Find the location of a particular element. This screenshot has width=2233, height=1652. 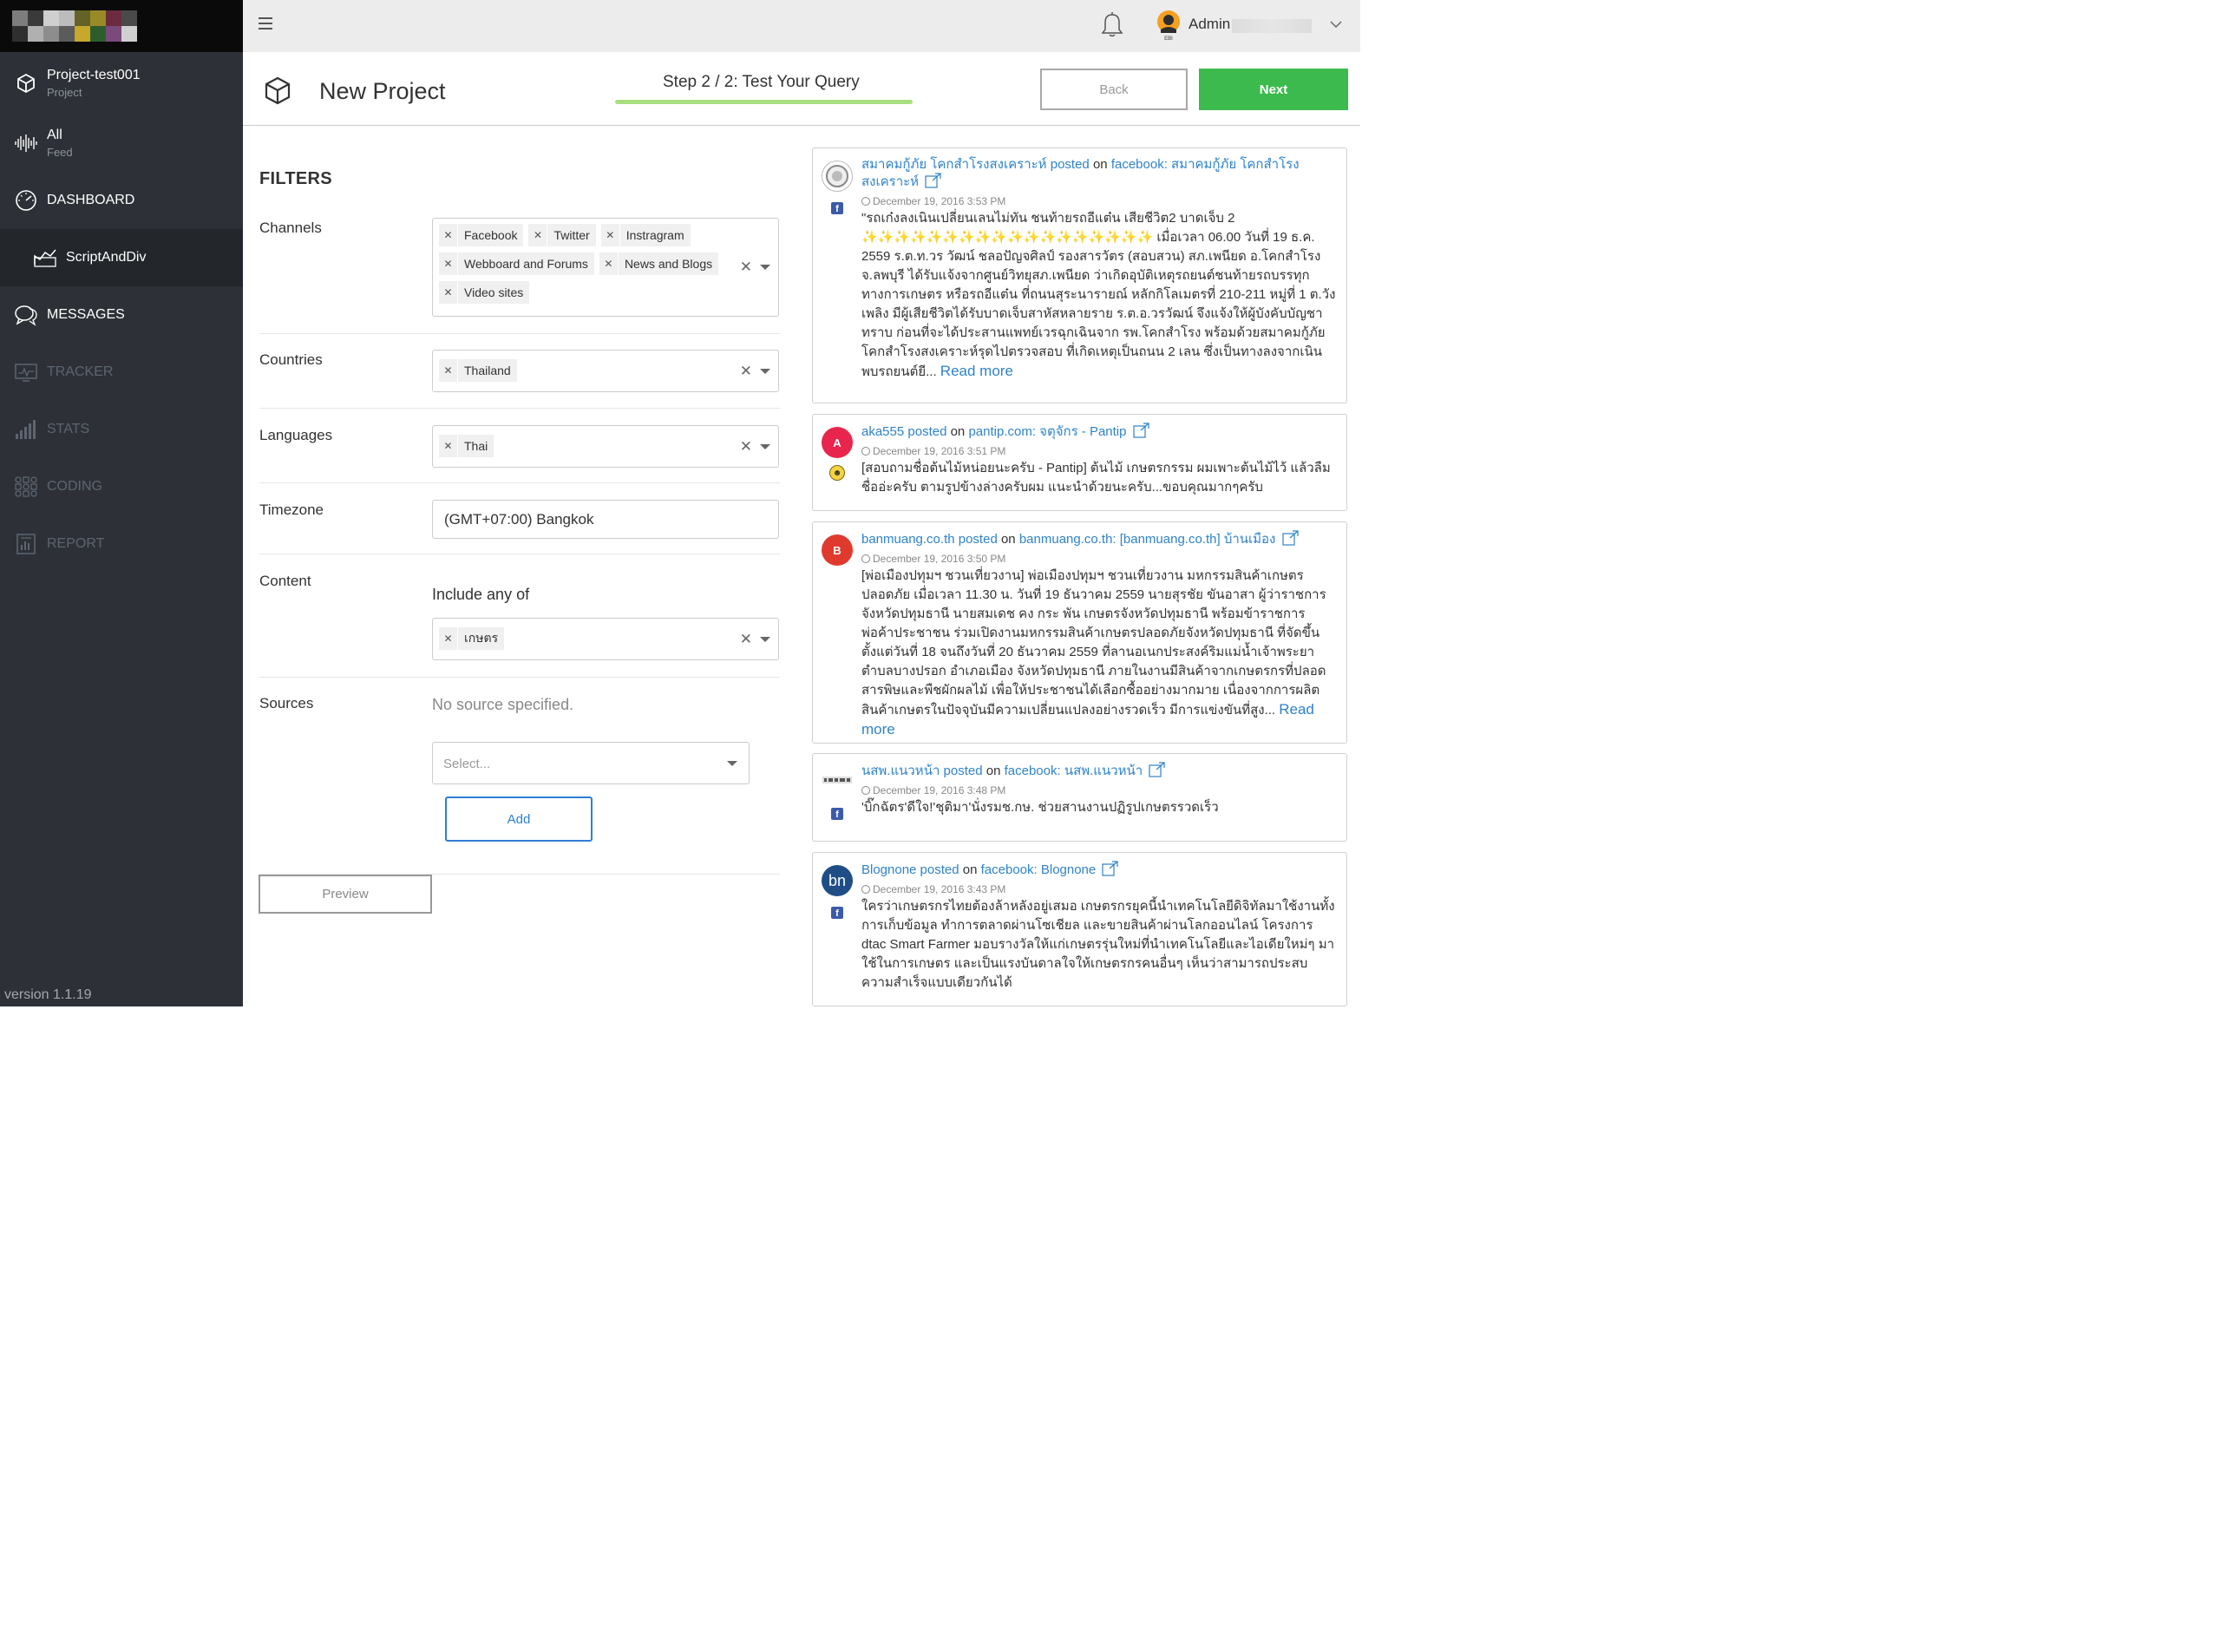

poster-link: banmuang.co.th posted is located at coordinates (929, 540).